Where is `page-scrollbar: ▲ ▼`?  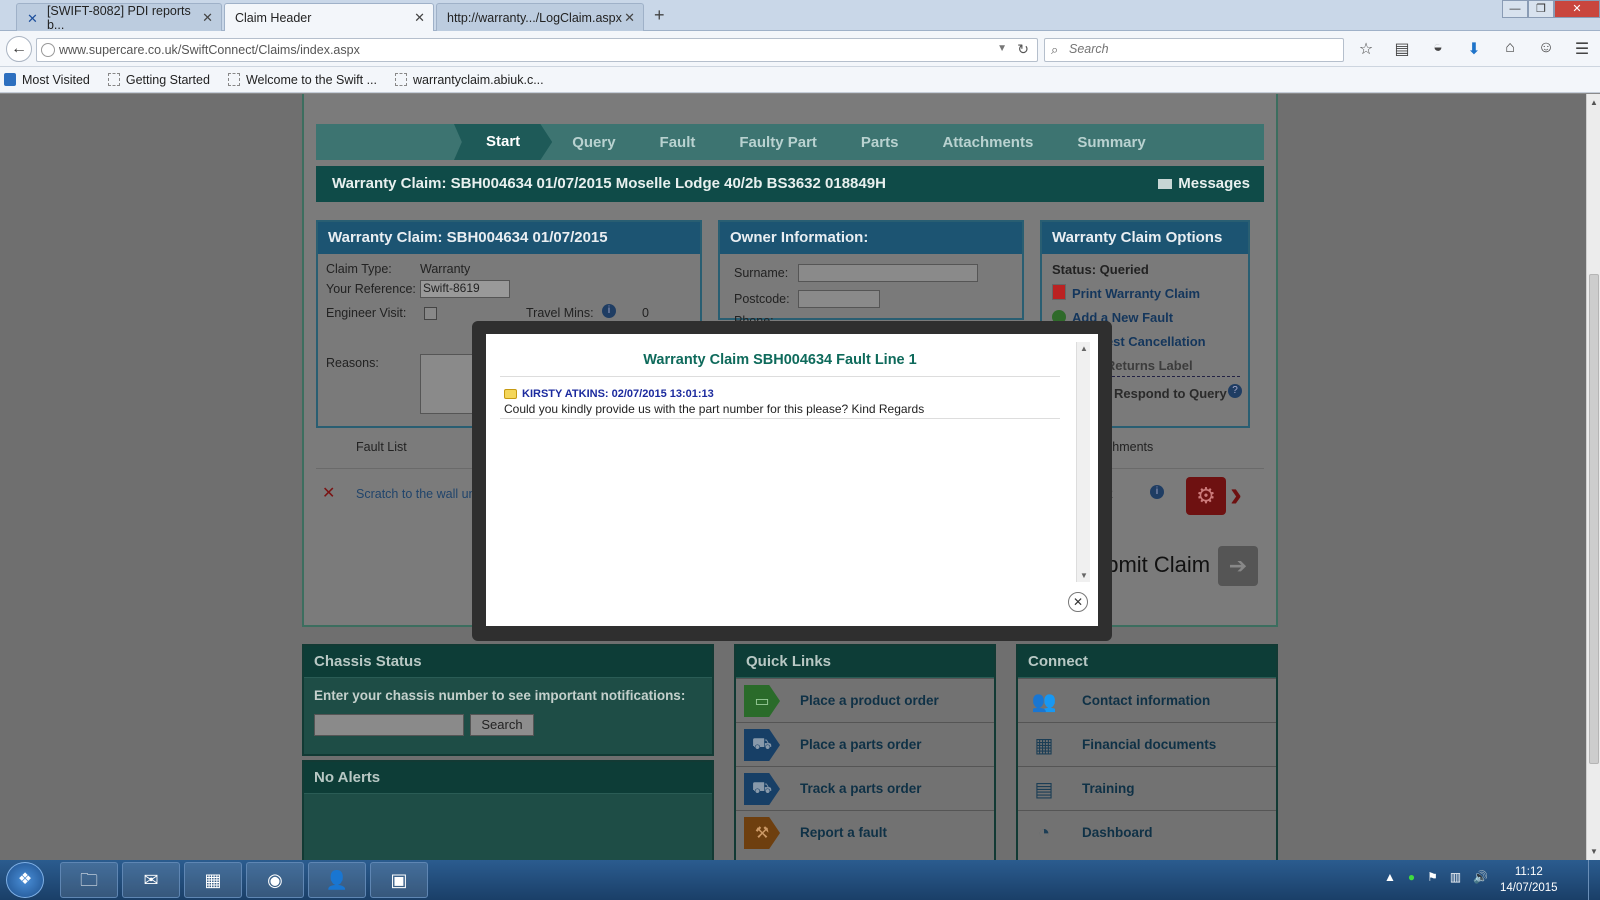
page-scrollbar: ▲ ▼ is located at coordinates (1593, 477).